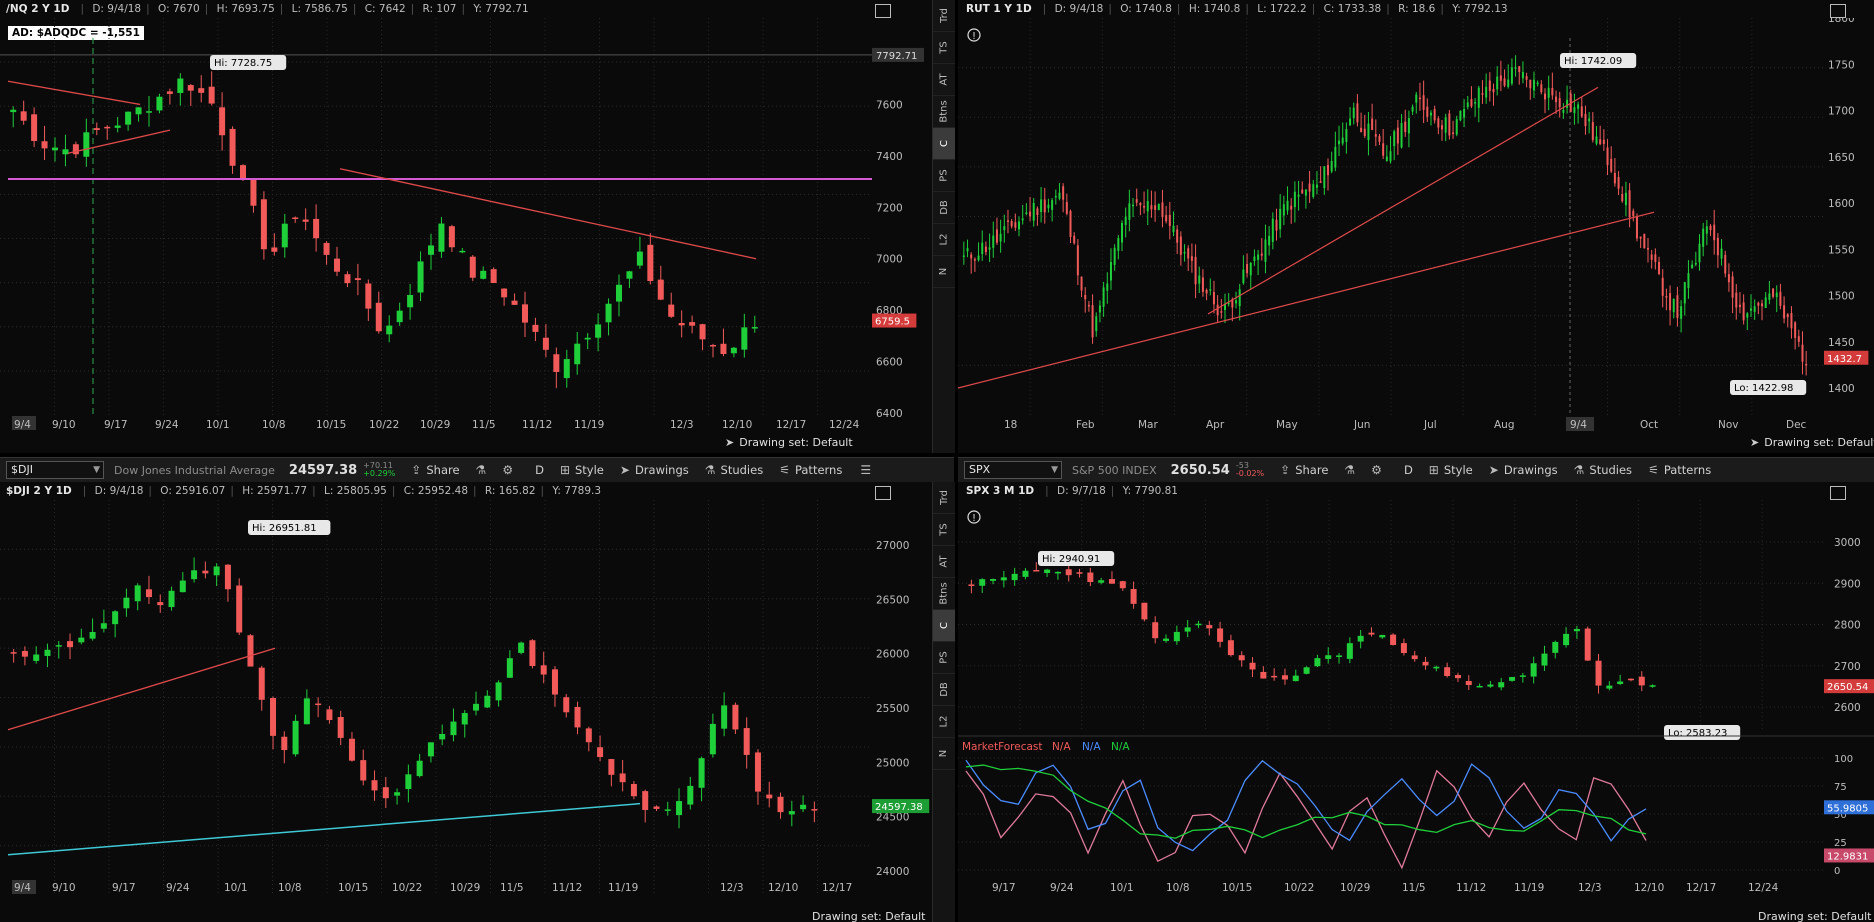 This screenshot has height=922, width=1874. I want to click on menu-button: ☰, so click(865, 470).